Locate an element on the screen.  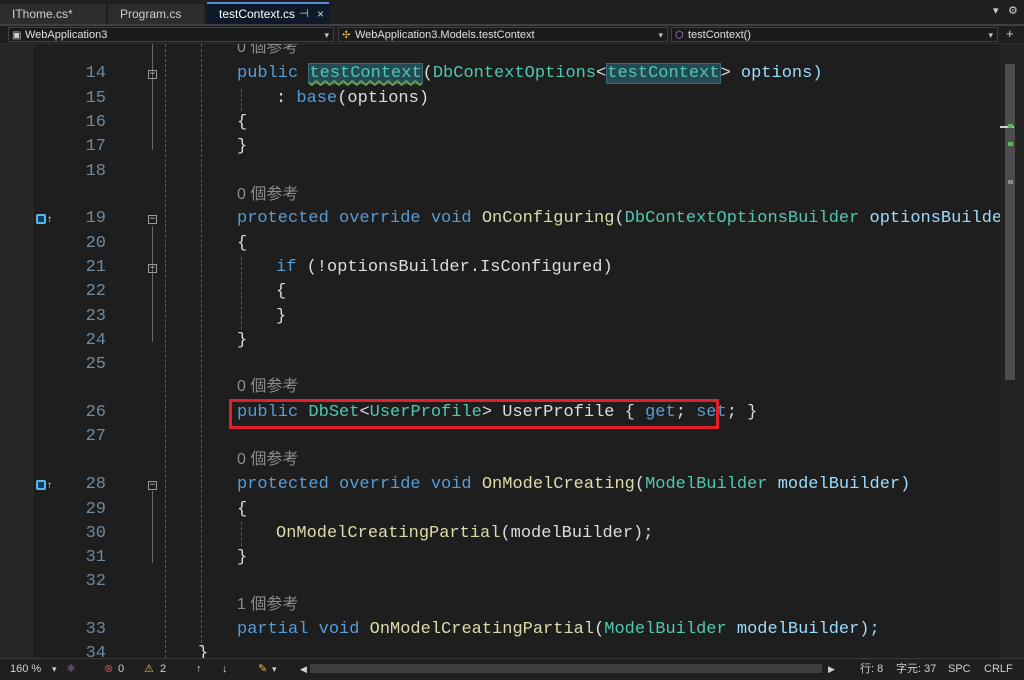
parameter: modelBuilder); is located at coordinates (803, 629).